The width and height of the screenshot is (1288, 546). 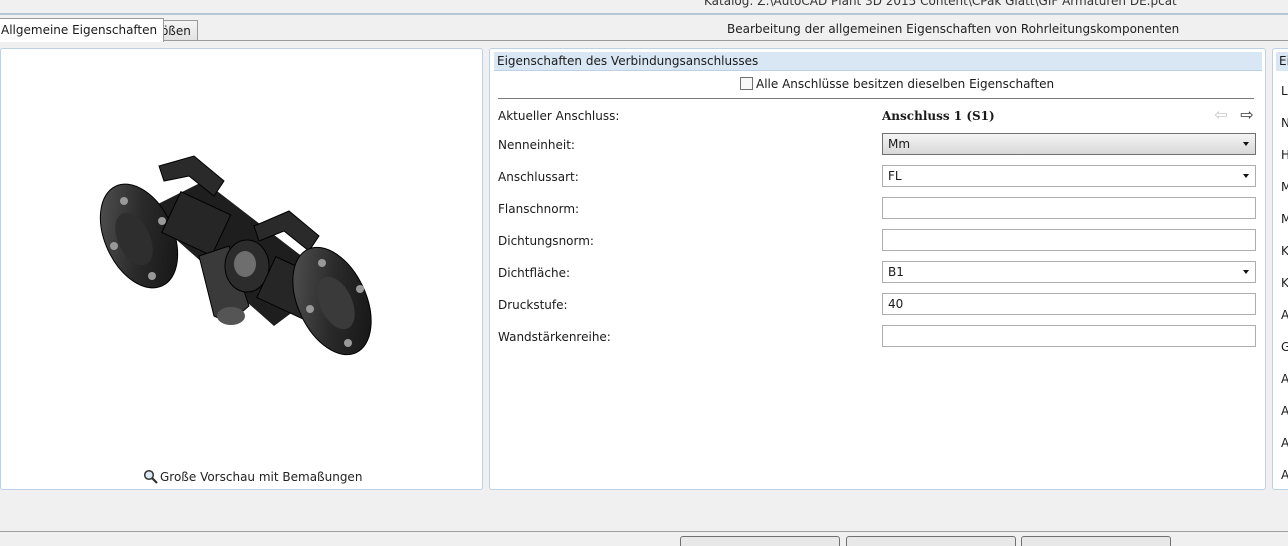 I want to click on previous-connection-arrow-icon: ⇦, so click(x=1221, y=115).